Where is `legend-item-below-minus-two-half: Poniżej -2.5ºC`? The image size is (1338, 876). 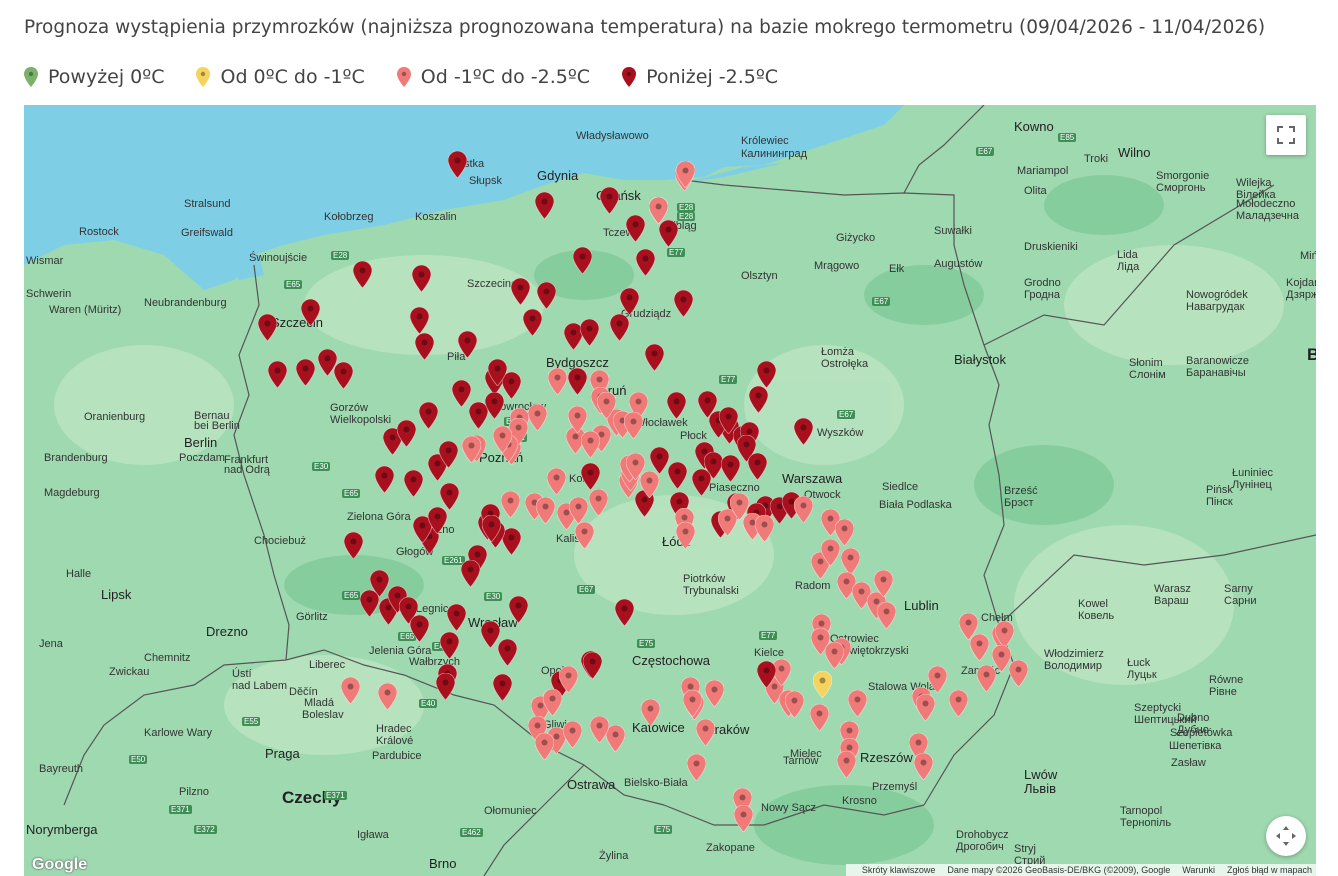 legend-item-below-minus-two-half: Poniżej -2.5ºC is located at coordinates (700, 77).